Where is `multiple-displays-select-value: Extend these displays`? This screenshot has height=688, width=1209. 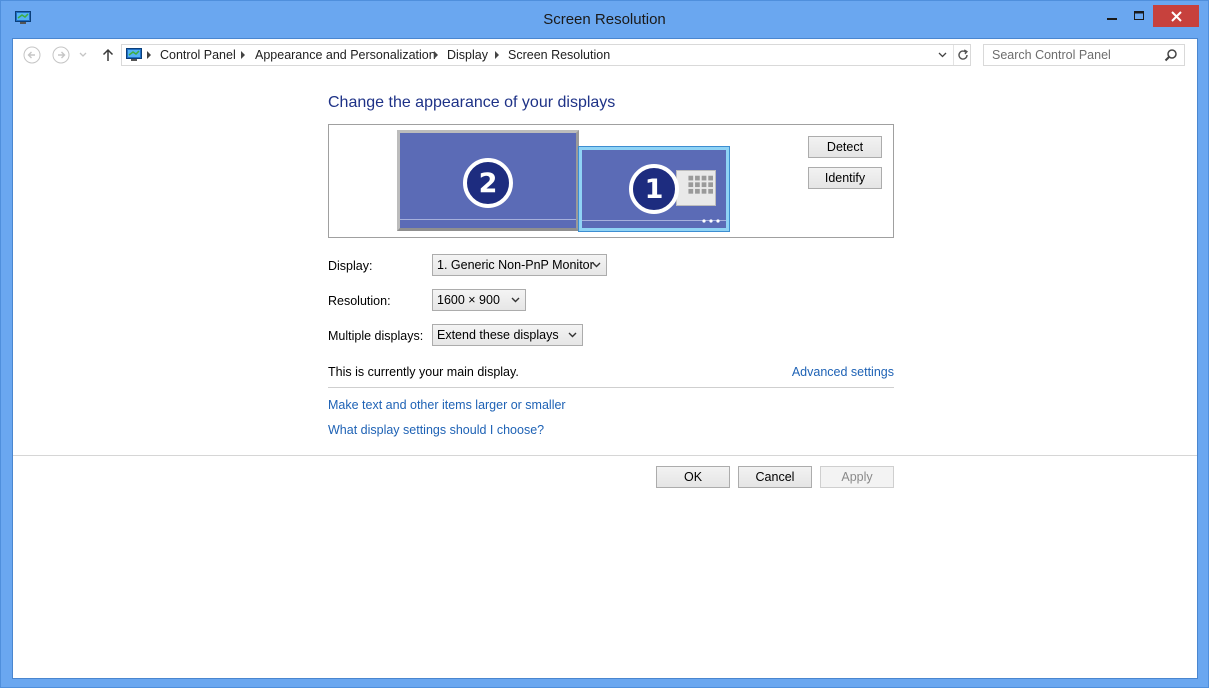
multiple-displays-select-value: Extend these displays is located at coordinates (498, 335).